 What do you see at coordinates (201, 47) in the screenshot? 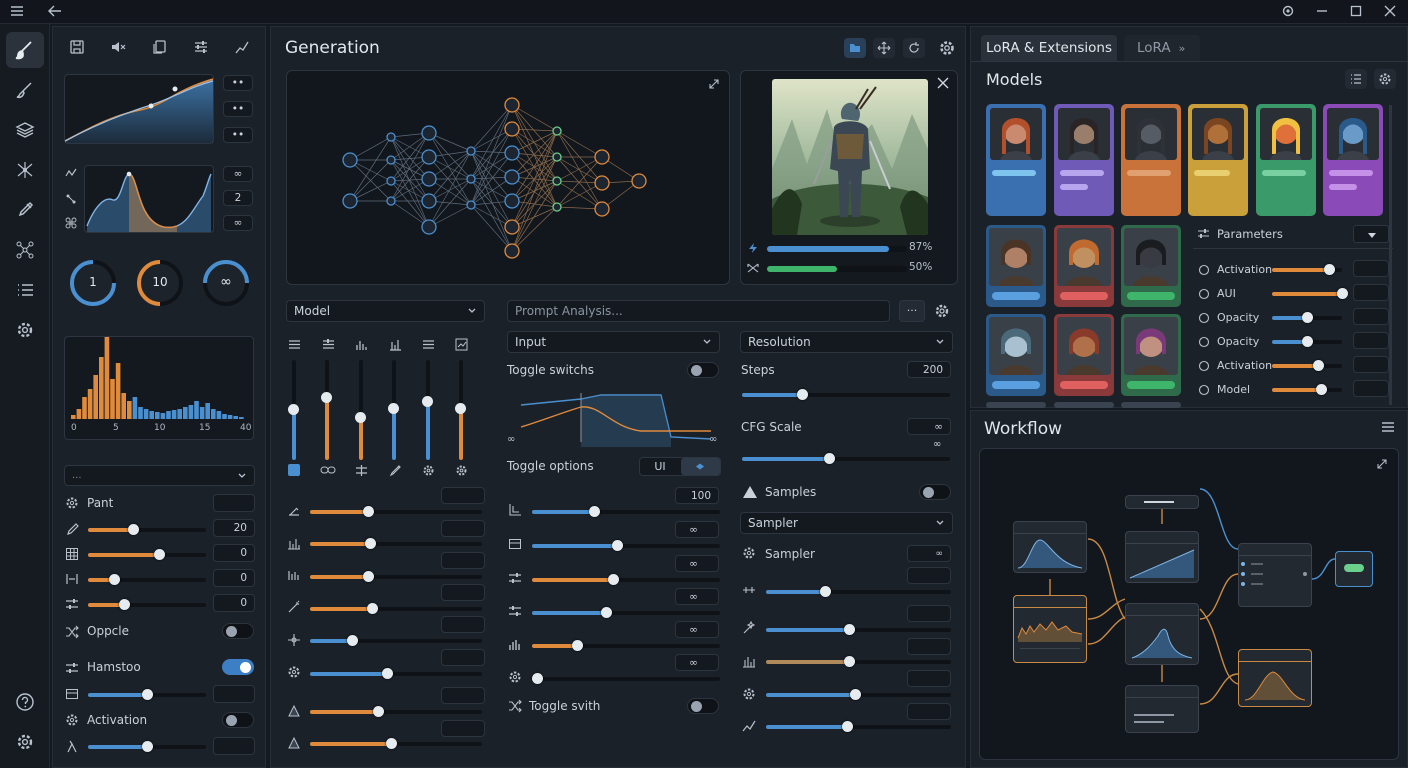
I see `sliders-icon` at bounding box center [201, 47].